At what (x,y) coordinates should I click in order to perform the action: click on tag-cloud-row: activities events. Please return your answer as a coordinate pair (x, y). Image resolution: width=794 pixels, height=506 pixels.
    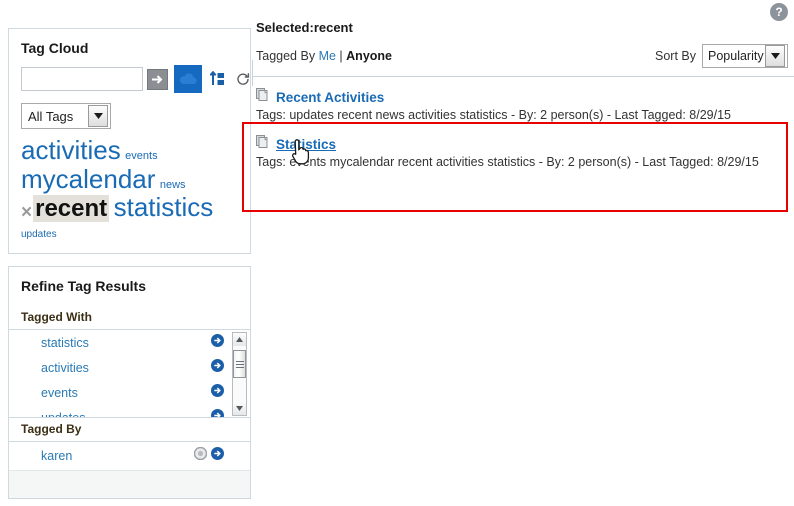
    Looking at the image, I should click on (130, 150).